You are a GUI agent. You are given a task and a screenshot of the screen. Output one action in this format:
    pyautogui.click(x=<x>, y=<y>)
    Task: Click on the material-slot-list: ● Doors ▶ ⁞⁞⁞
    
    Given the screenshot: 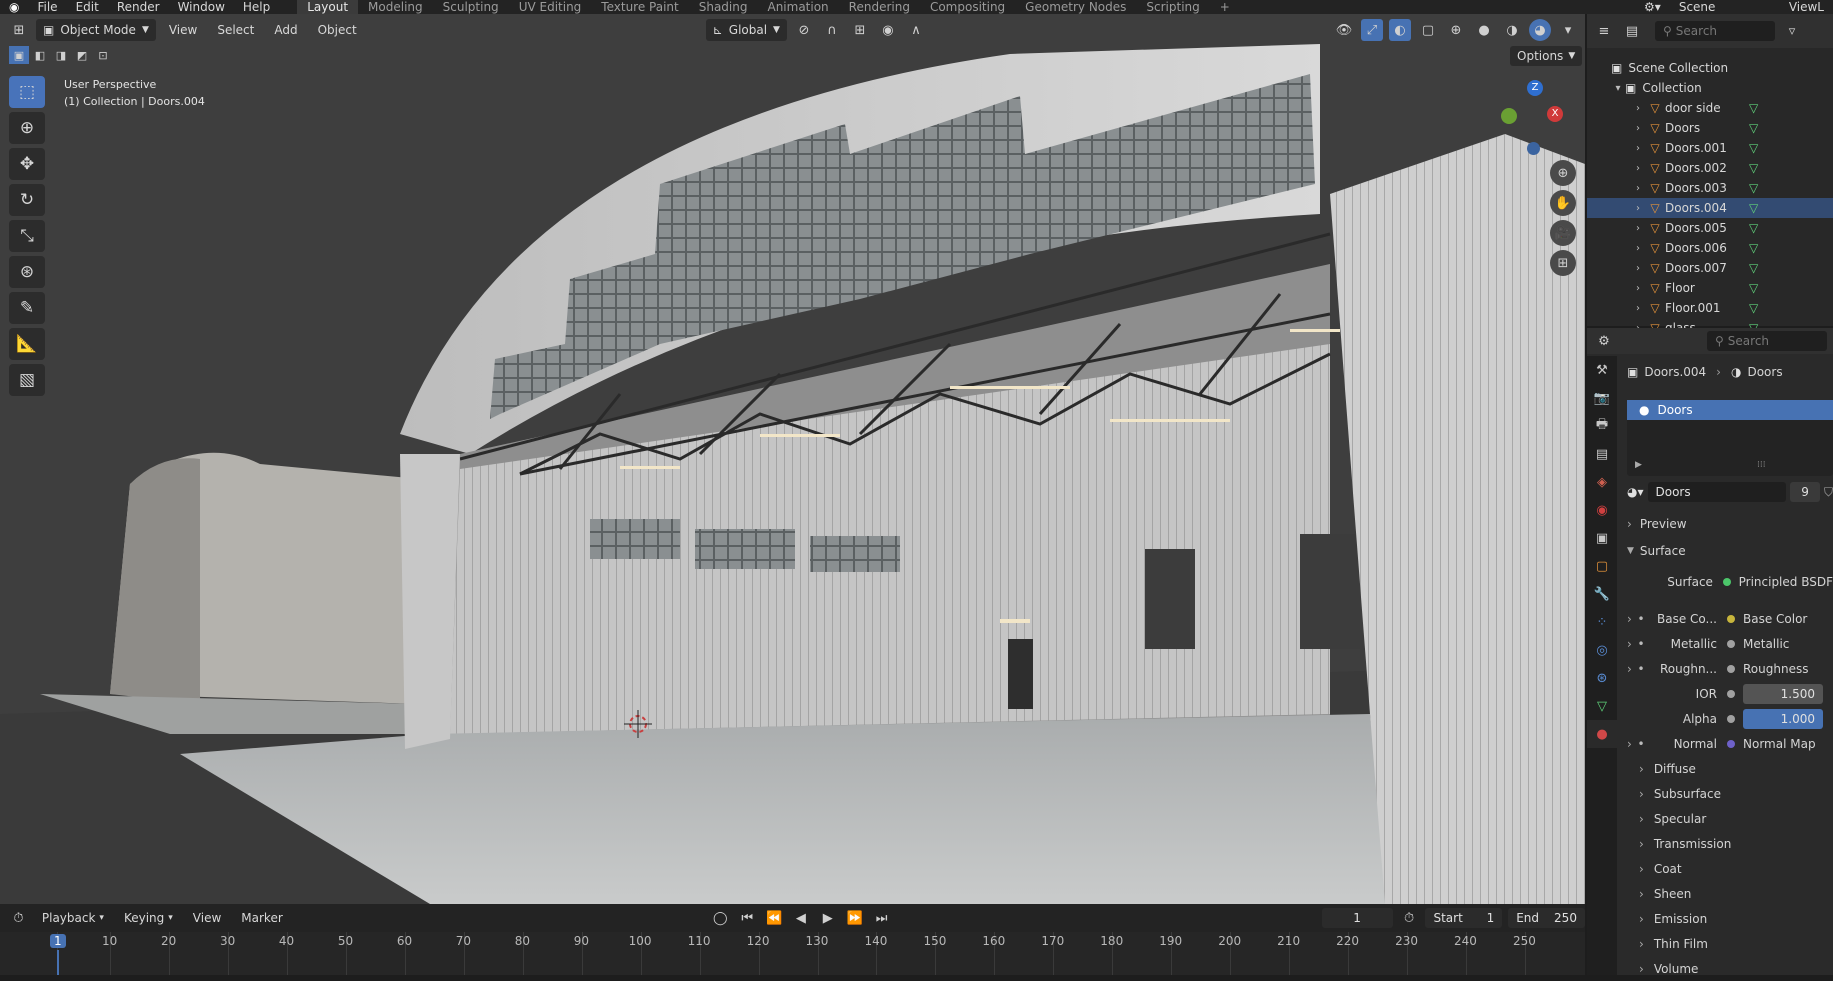 What is the action you would take?
    pyautogui.click(x=1730, y=438)
    